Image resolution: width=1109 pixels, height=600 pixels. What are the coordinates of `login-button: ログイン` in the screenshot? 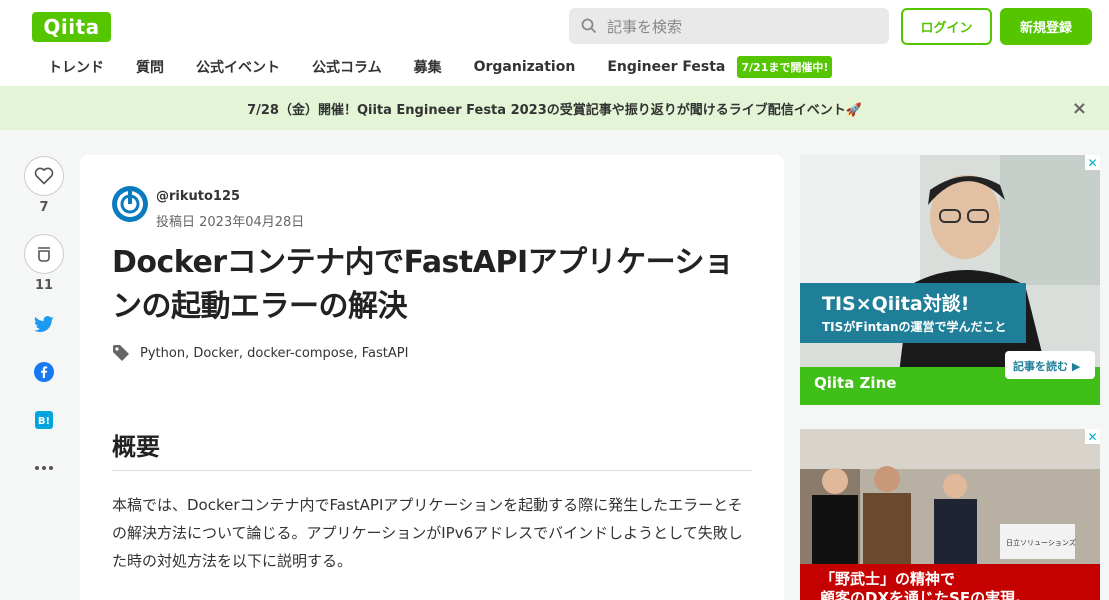 It's located at (946, 26).